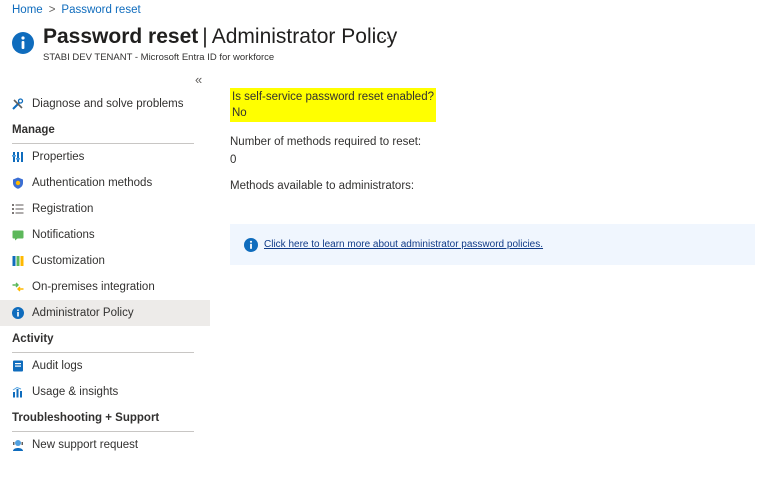 The width and height of the screenshot is (768, 478). What do you see at coordinates (100, 10) in the screenshot?
I see `breadcrumb-password-reset-link: Password reset` at bounding box center [100, 10].